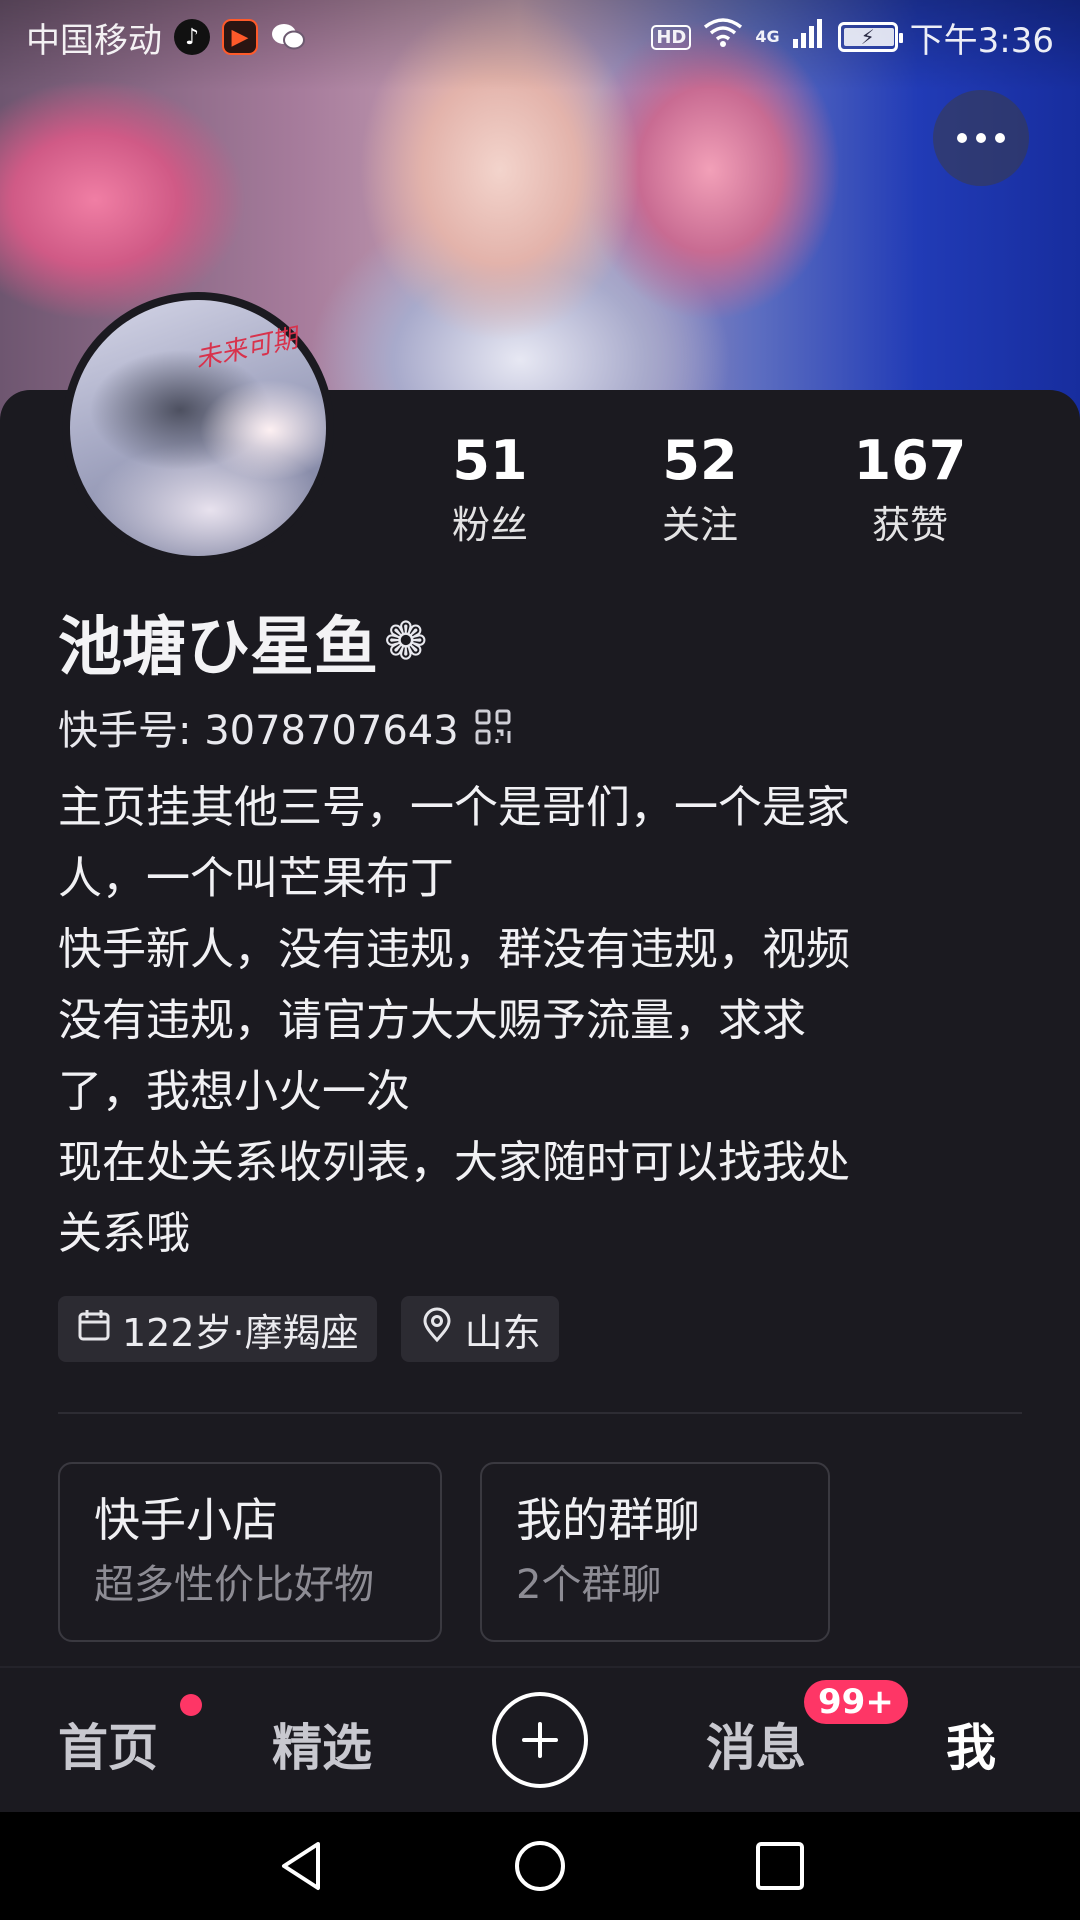 This screenshot has width=1080, height=1920. I want to click on avatar: 未来可期, so click(198, 428).